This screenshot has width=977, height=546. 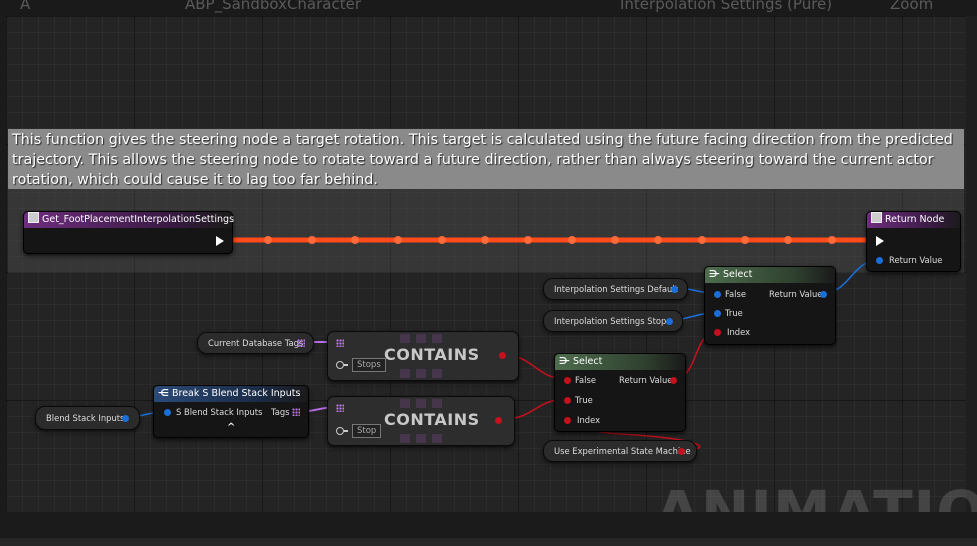 I want to click on contains-top-title: CONTAINS, so click(x=432, y=354).